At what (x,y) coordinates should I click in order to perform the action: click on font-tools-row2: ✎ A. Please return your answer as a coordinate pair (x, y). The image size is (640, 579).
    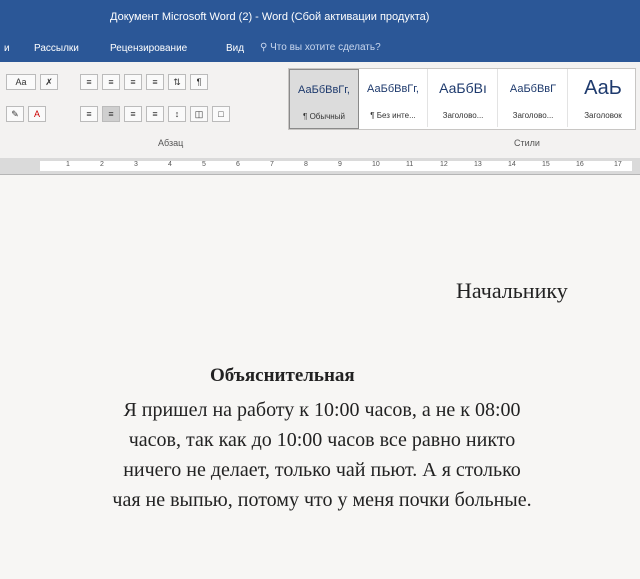
    Looking at the image, I should click on (28, 114).